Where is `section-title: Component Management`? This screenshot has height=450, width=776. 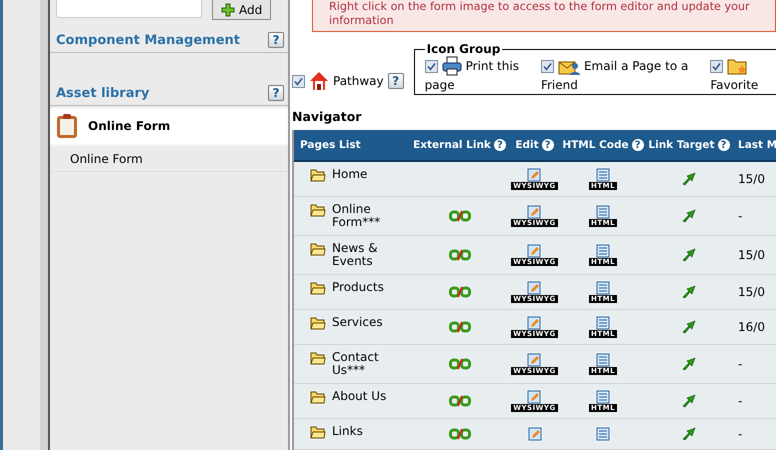 section-title: Component Management is located at coordinates (148, 40).